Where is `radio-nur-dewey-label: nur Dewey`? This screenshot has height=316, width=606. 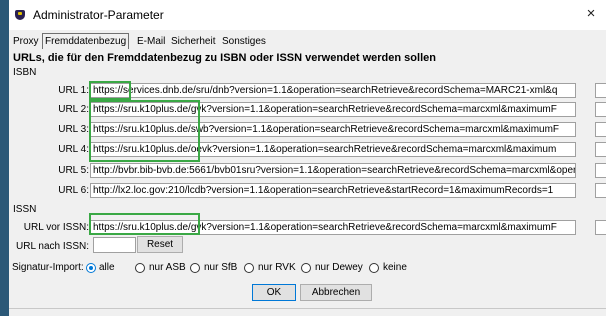 radio-nur-dewey-label: nur Dewey is located at coordinates (339, 267).